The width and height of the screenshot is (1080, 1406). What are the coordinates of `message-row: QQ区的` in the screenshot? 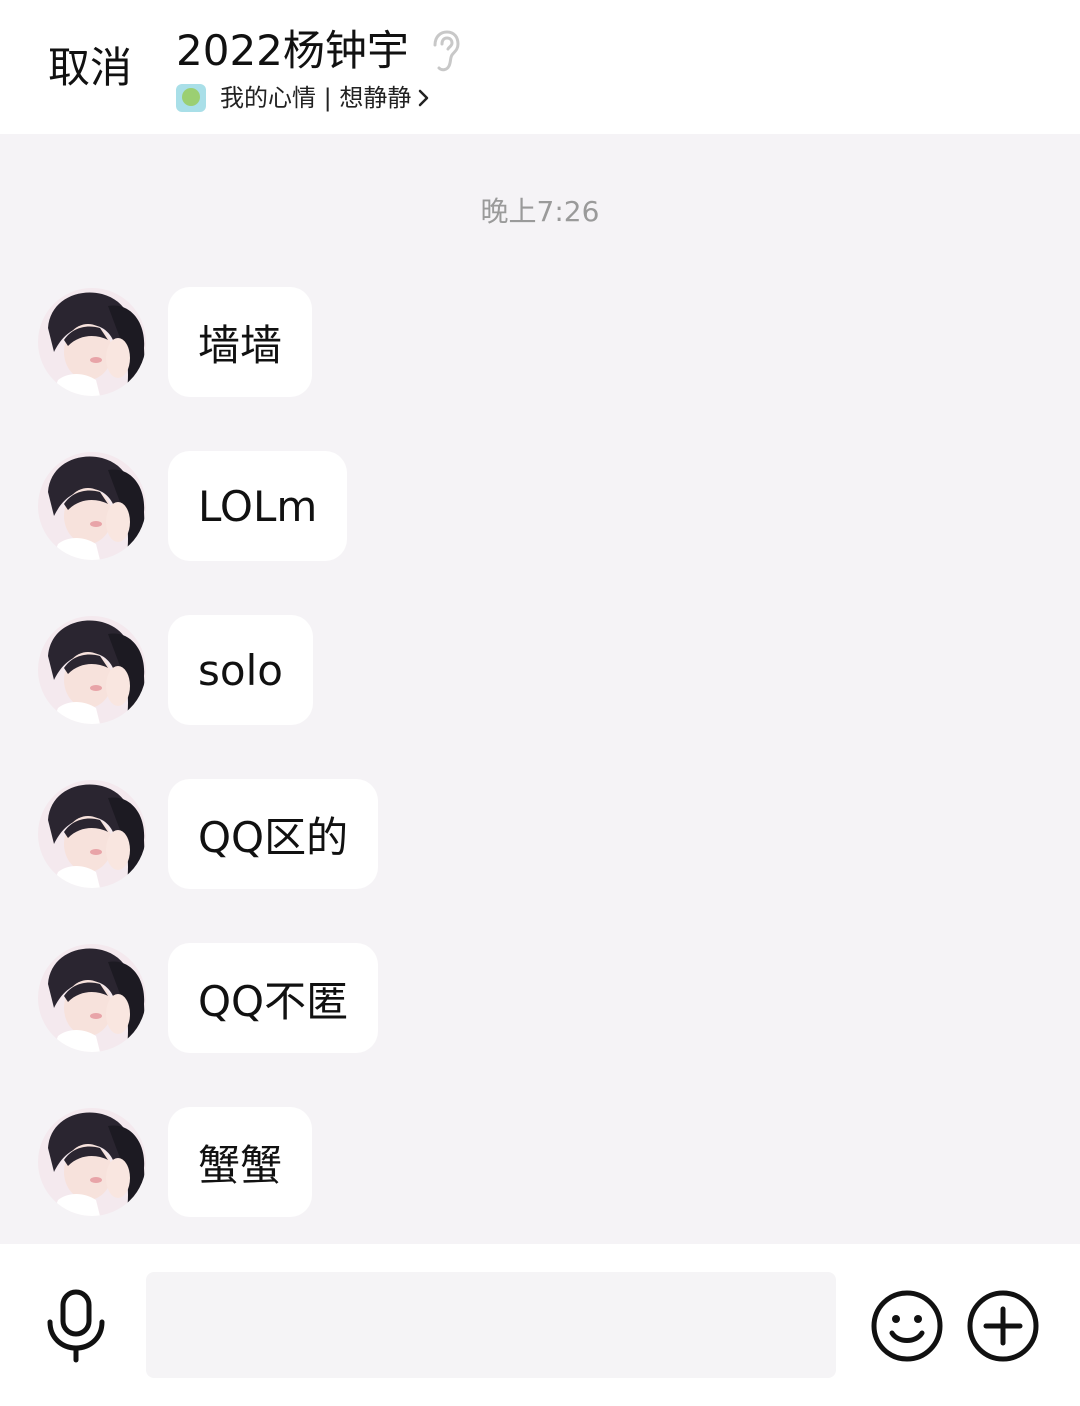 It's located at (208, 834).